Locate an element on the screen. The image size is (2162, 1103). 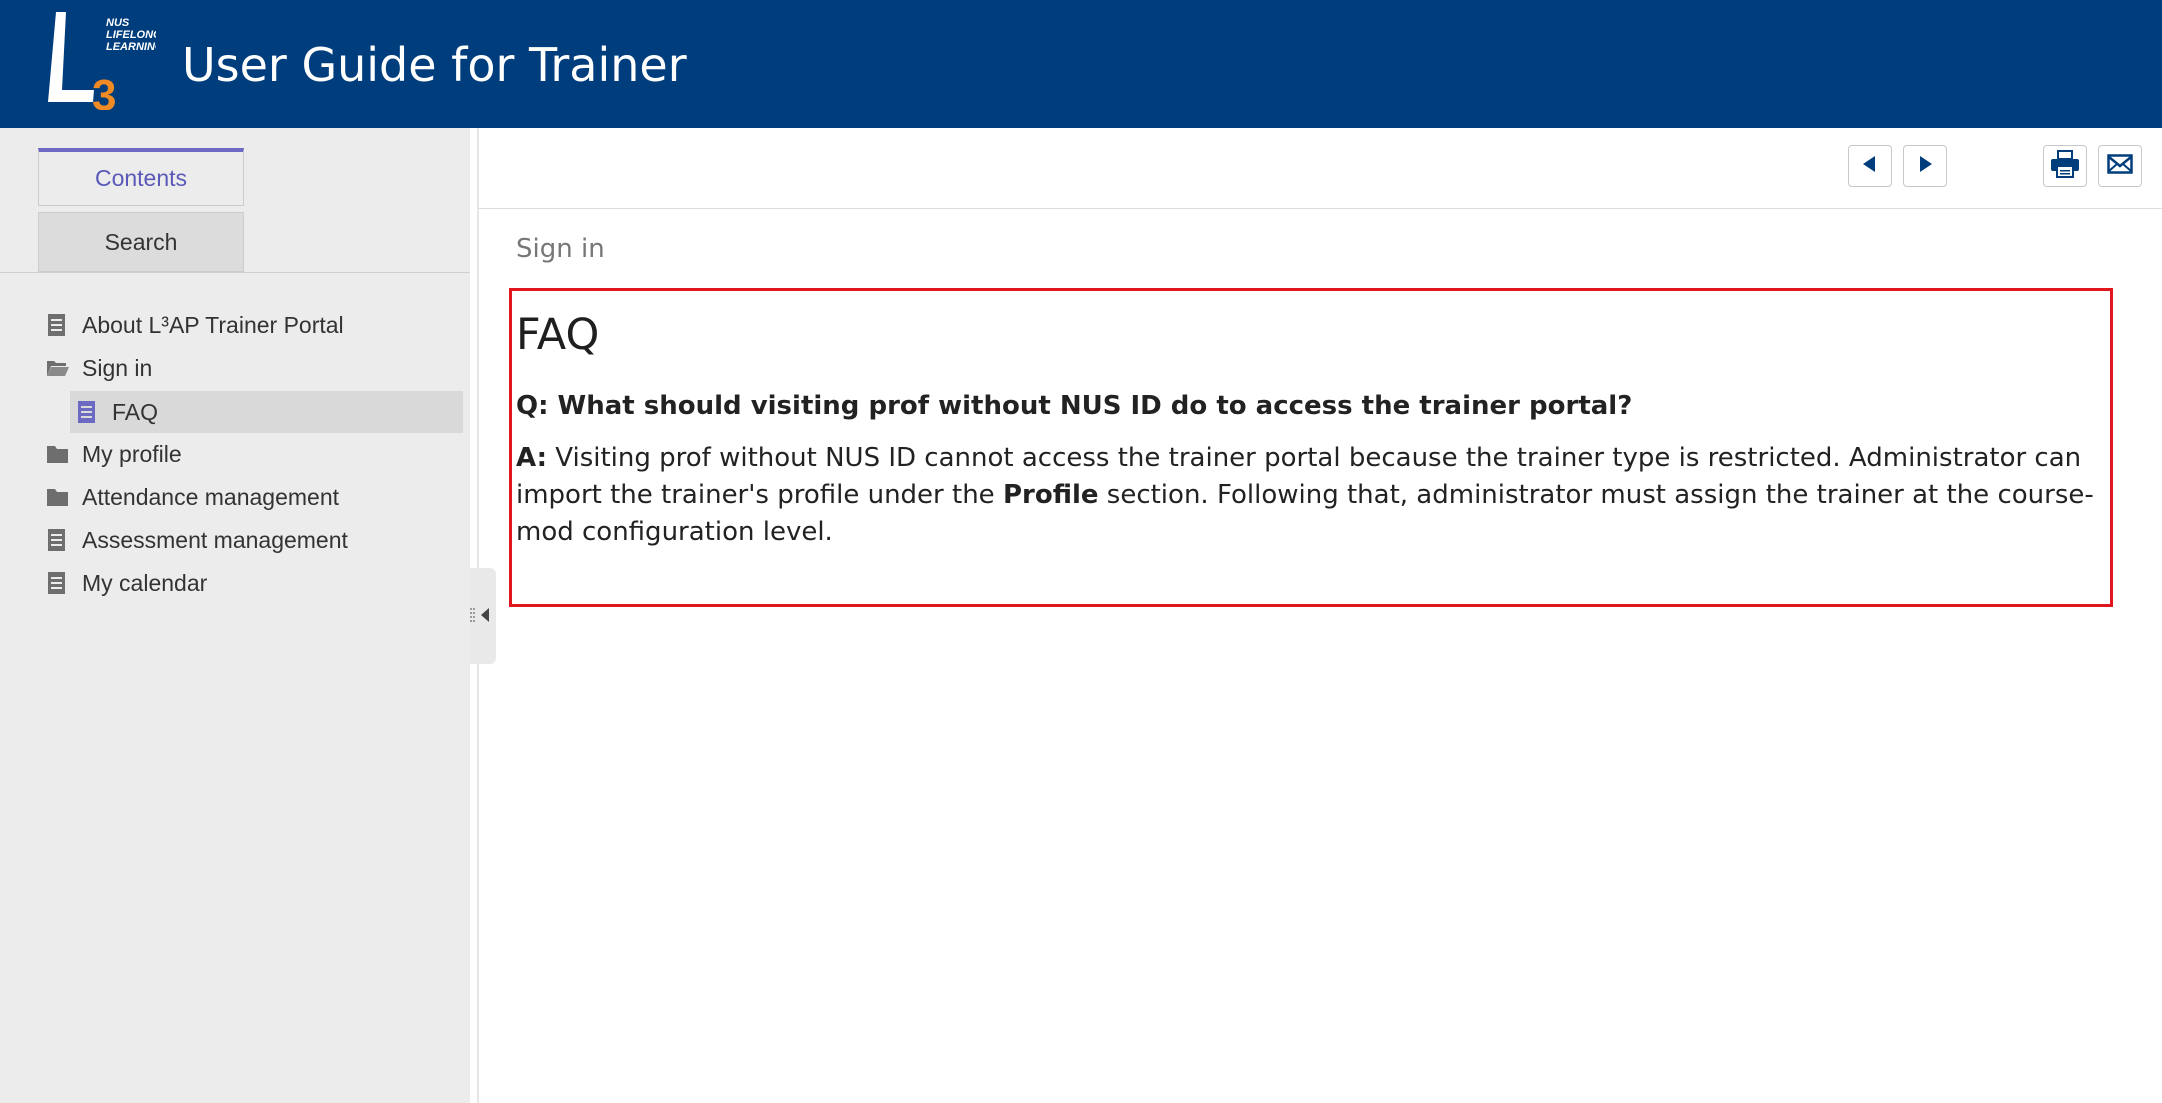
nus-l3-logo: 3 NUS LIFELONG LEARNING is located at coordinates (104, 65).